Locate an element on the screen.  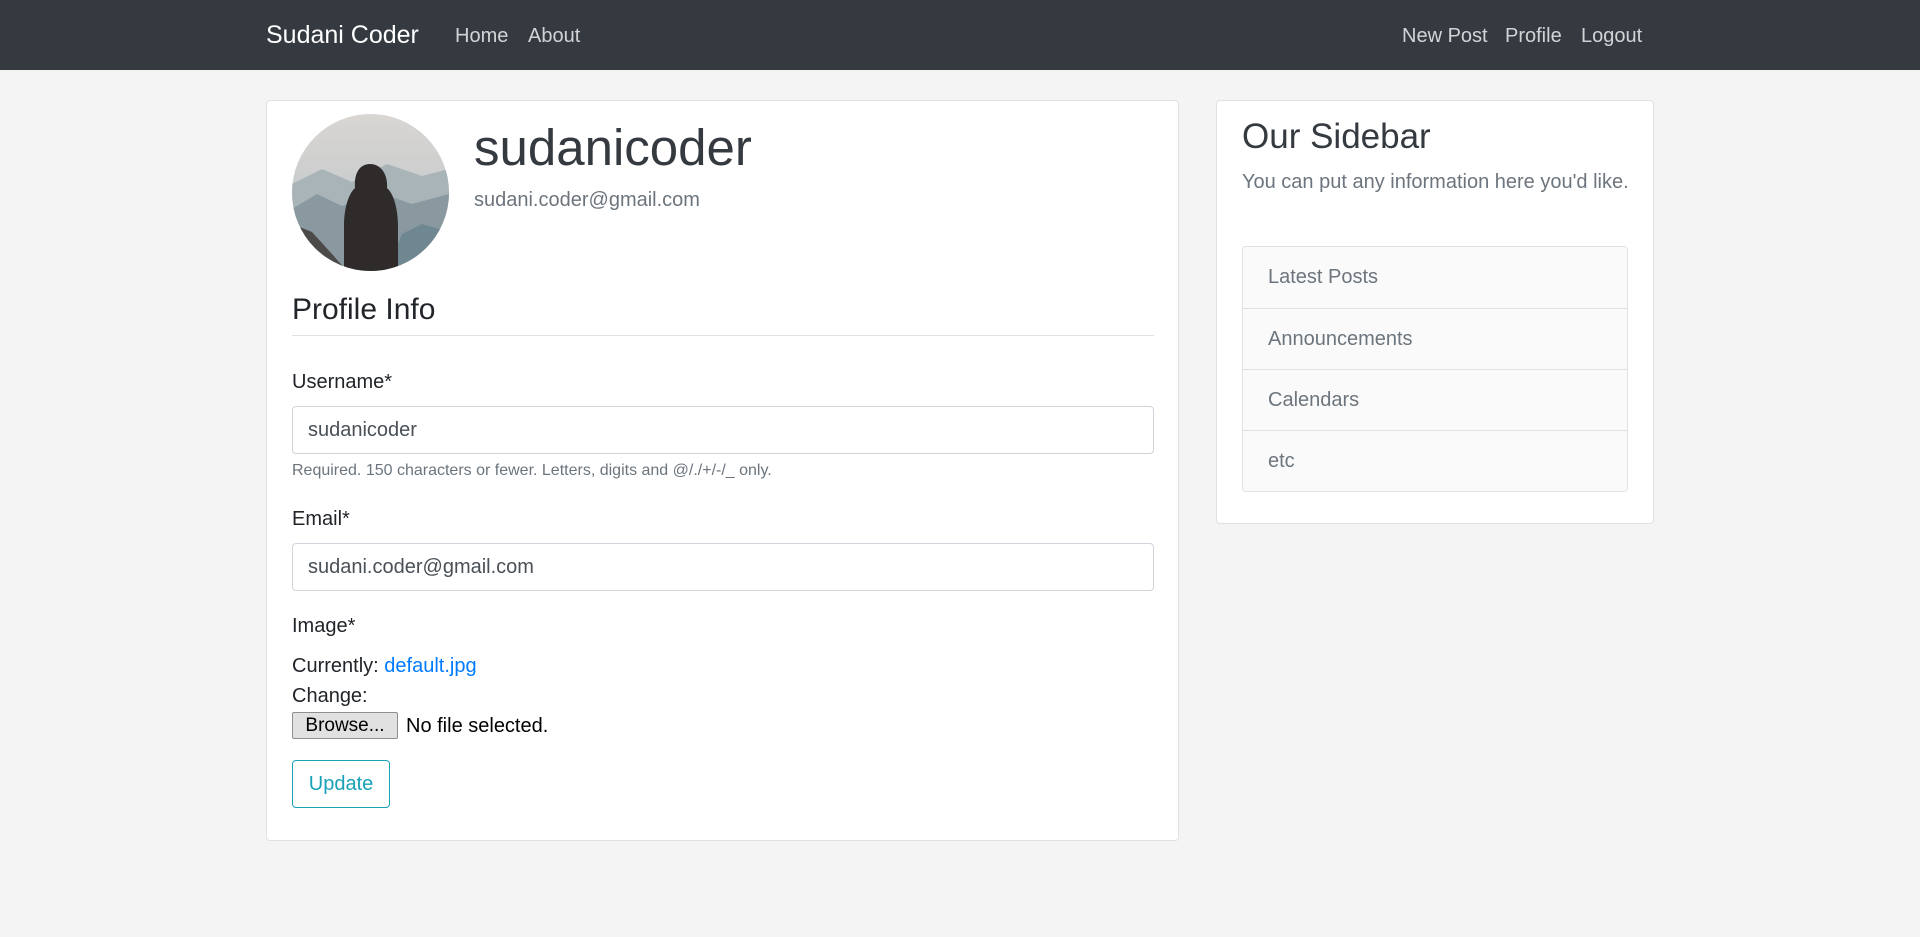
nav-link-profile: Profile is located at coordinates (1533, 36).